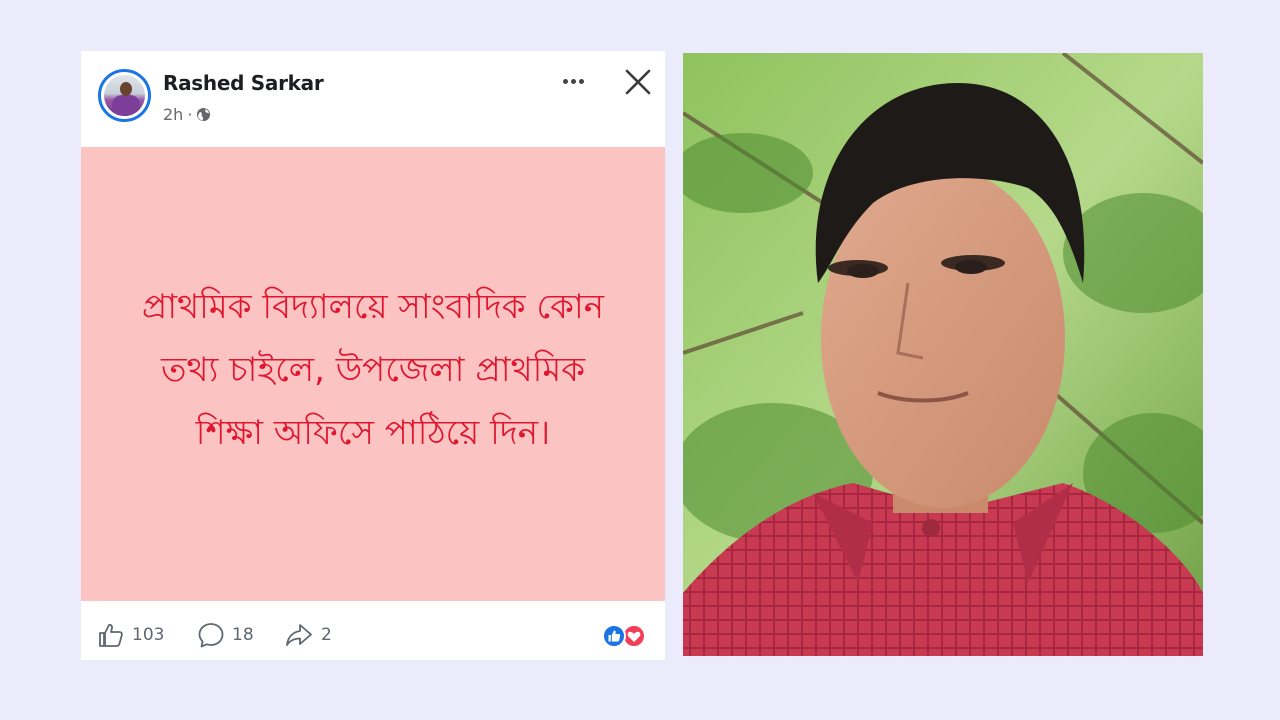 The width and height of the screenshot is (1280, 720). What do you see at coordinates (225, 635) in the screenshot?
I see `comment-button: 18` at bounding box center [225, 635].